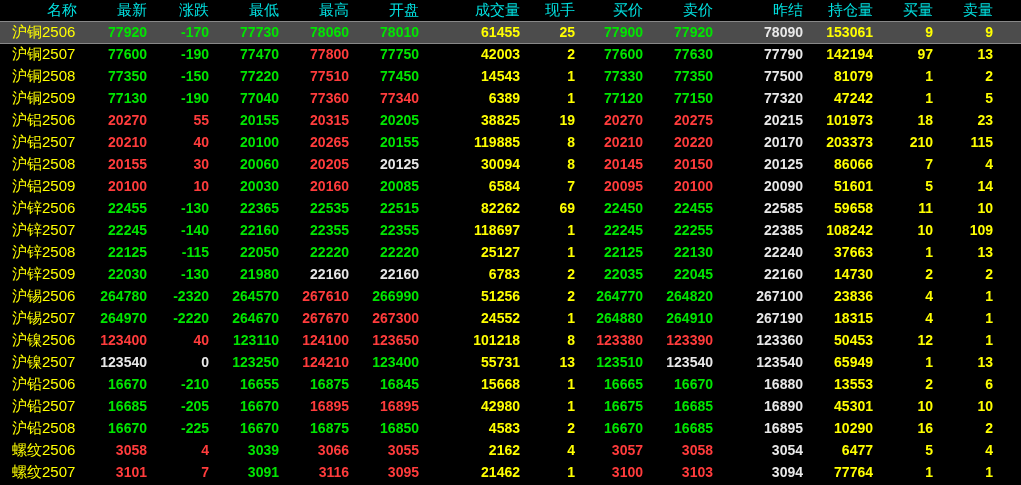  Describe the element at coordinates (469, 208) in the screenshot. I see `volume-cell: 82262` at that location.